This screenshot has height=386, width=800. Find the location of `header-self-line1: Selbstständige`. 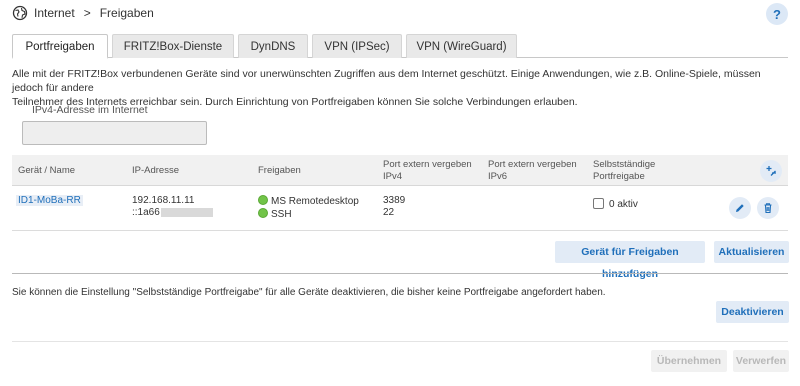

header-self-line1: Selbstständige is located at coordinates (624, 164).